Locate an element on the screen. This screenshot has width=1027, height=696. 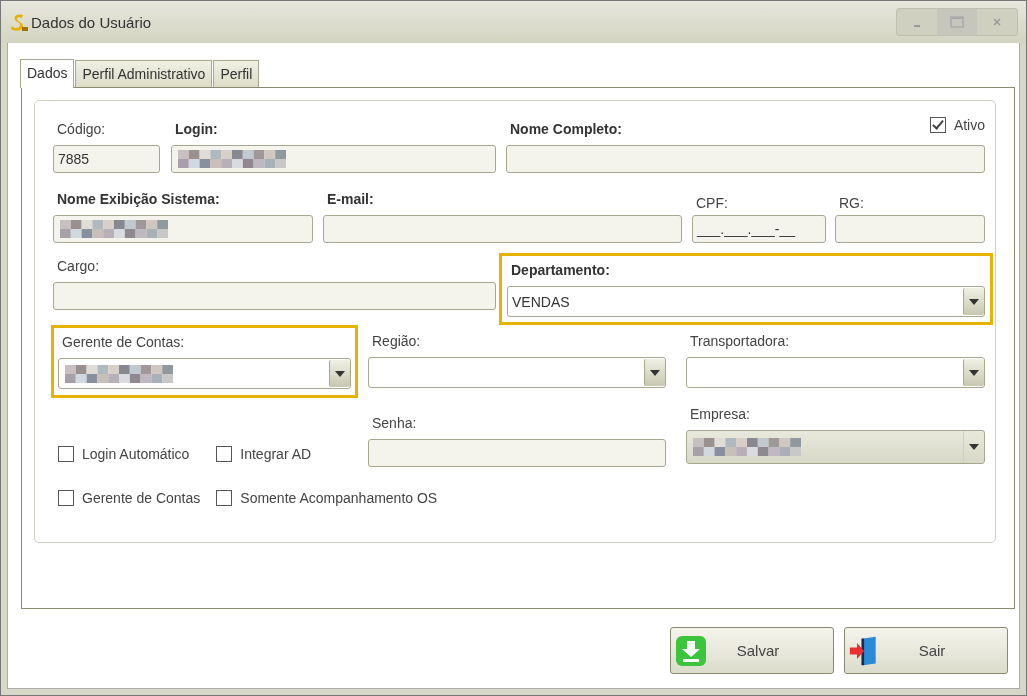
field-label: Departamento: is located at coordinates (560, 270).